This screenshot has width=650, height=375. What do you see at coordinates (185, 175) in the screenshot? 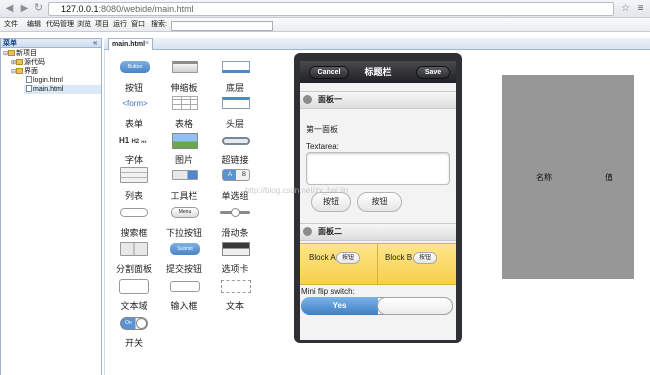
I see `toolbar-icon` at bounding box center [185, 175].